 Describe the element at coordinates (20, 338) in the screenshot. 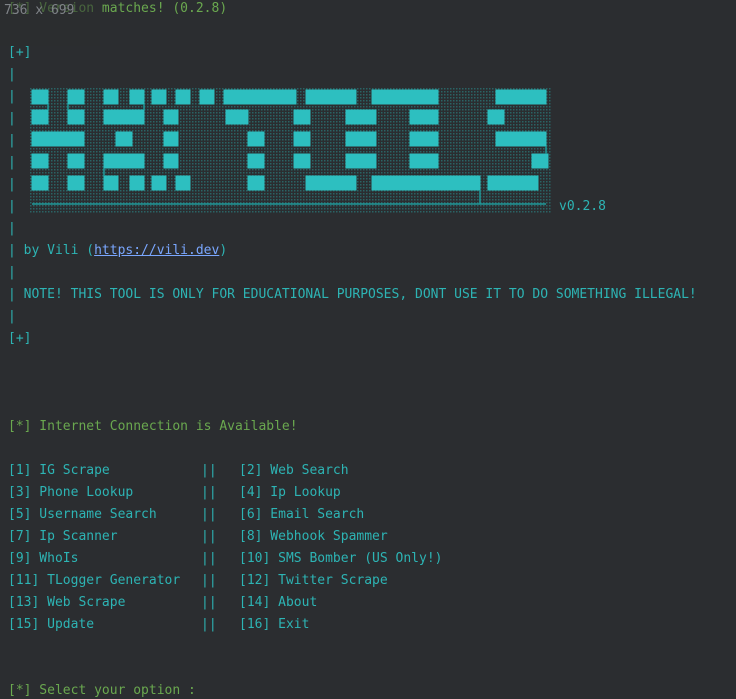

I see `banner-close-marker: [+]` at that location.